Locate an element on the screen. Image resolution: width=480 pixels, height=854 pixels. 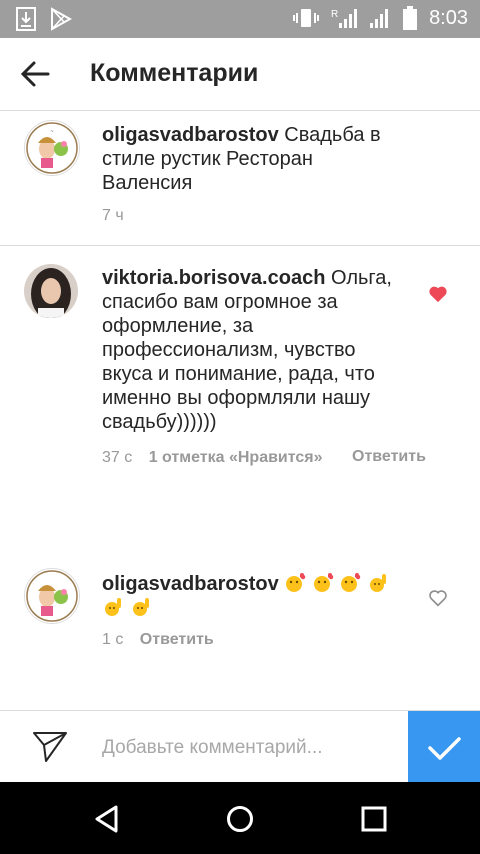
svg-text: R is located at coordinates (334, 14).